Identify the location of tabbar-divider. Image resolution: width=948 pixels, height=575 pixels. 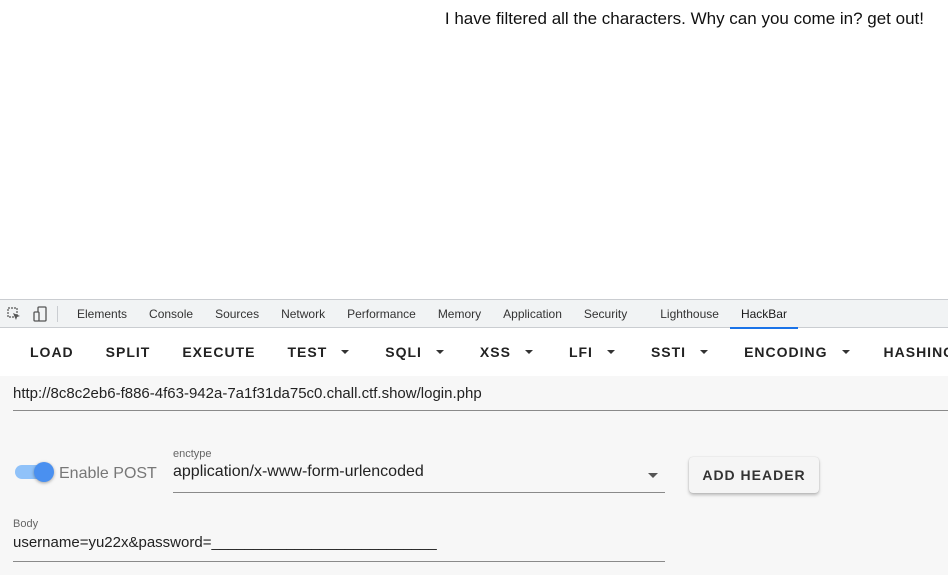
(57, 313).